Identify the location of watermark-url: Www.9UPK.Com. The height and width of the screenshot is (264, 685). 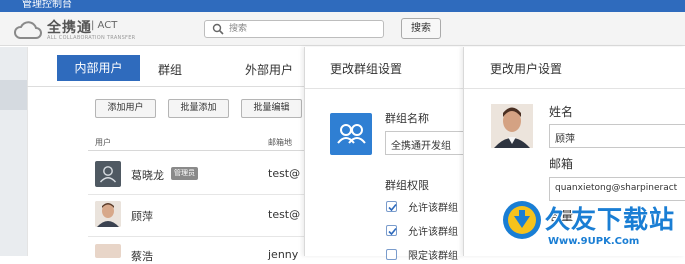
(594, 241).